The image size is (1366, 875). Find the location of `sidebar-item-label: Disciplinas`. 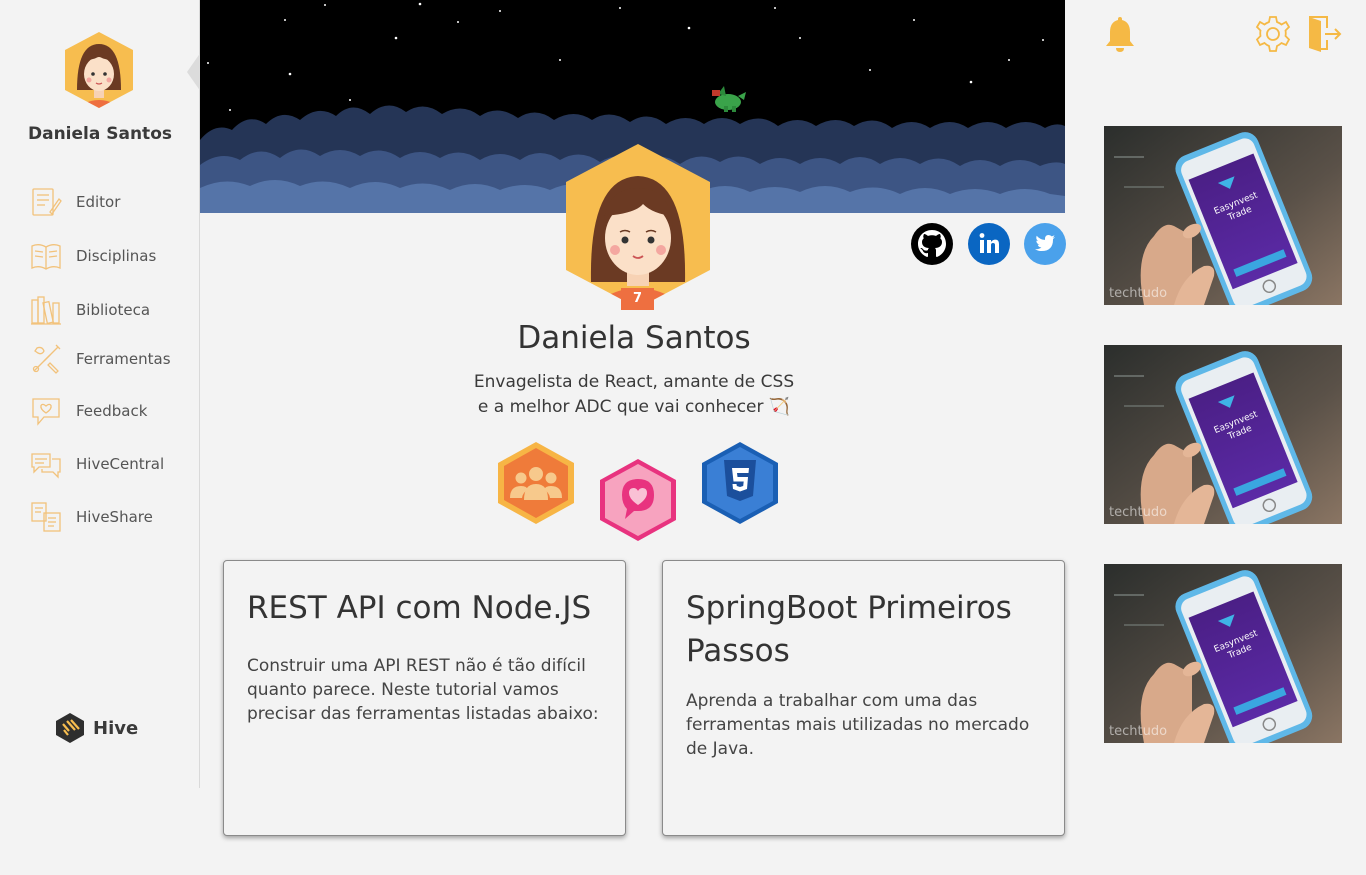

sidebar-item-label: Disciplinas is located at coordinates (116, 256).